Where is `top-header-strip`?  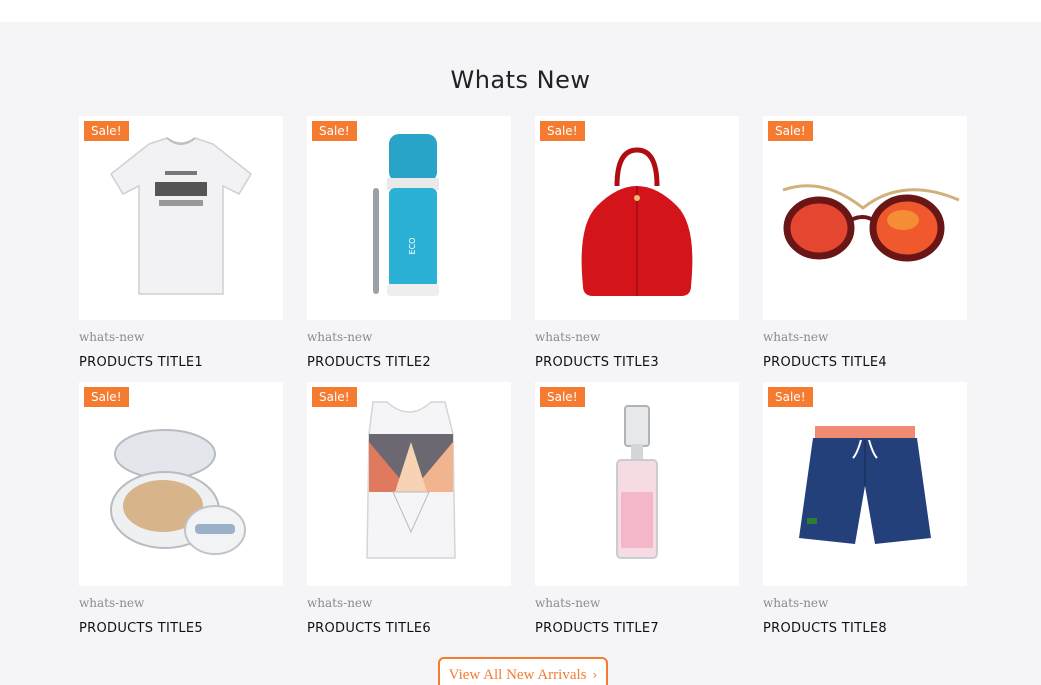
top-header-strip is located at coordinates (520, 11).